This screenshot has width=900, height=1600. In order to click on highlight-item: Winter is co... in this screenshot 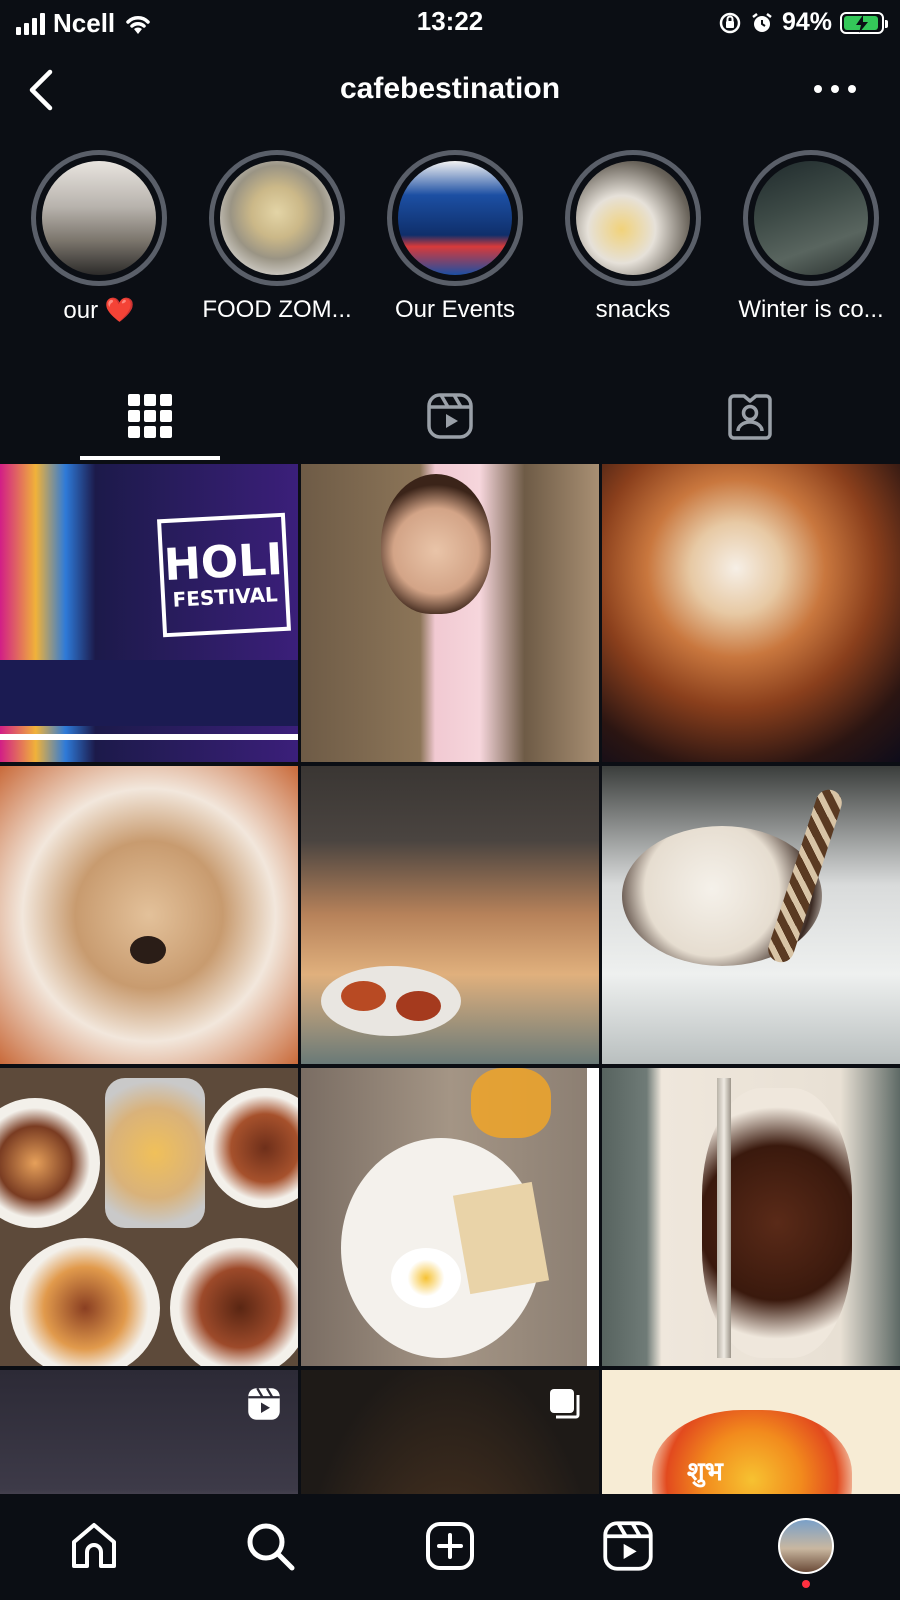, I will do `click(811, 237)`.